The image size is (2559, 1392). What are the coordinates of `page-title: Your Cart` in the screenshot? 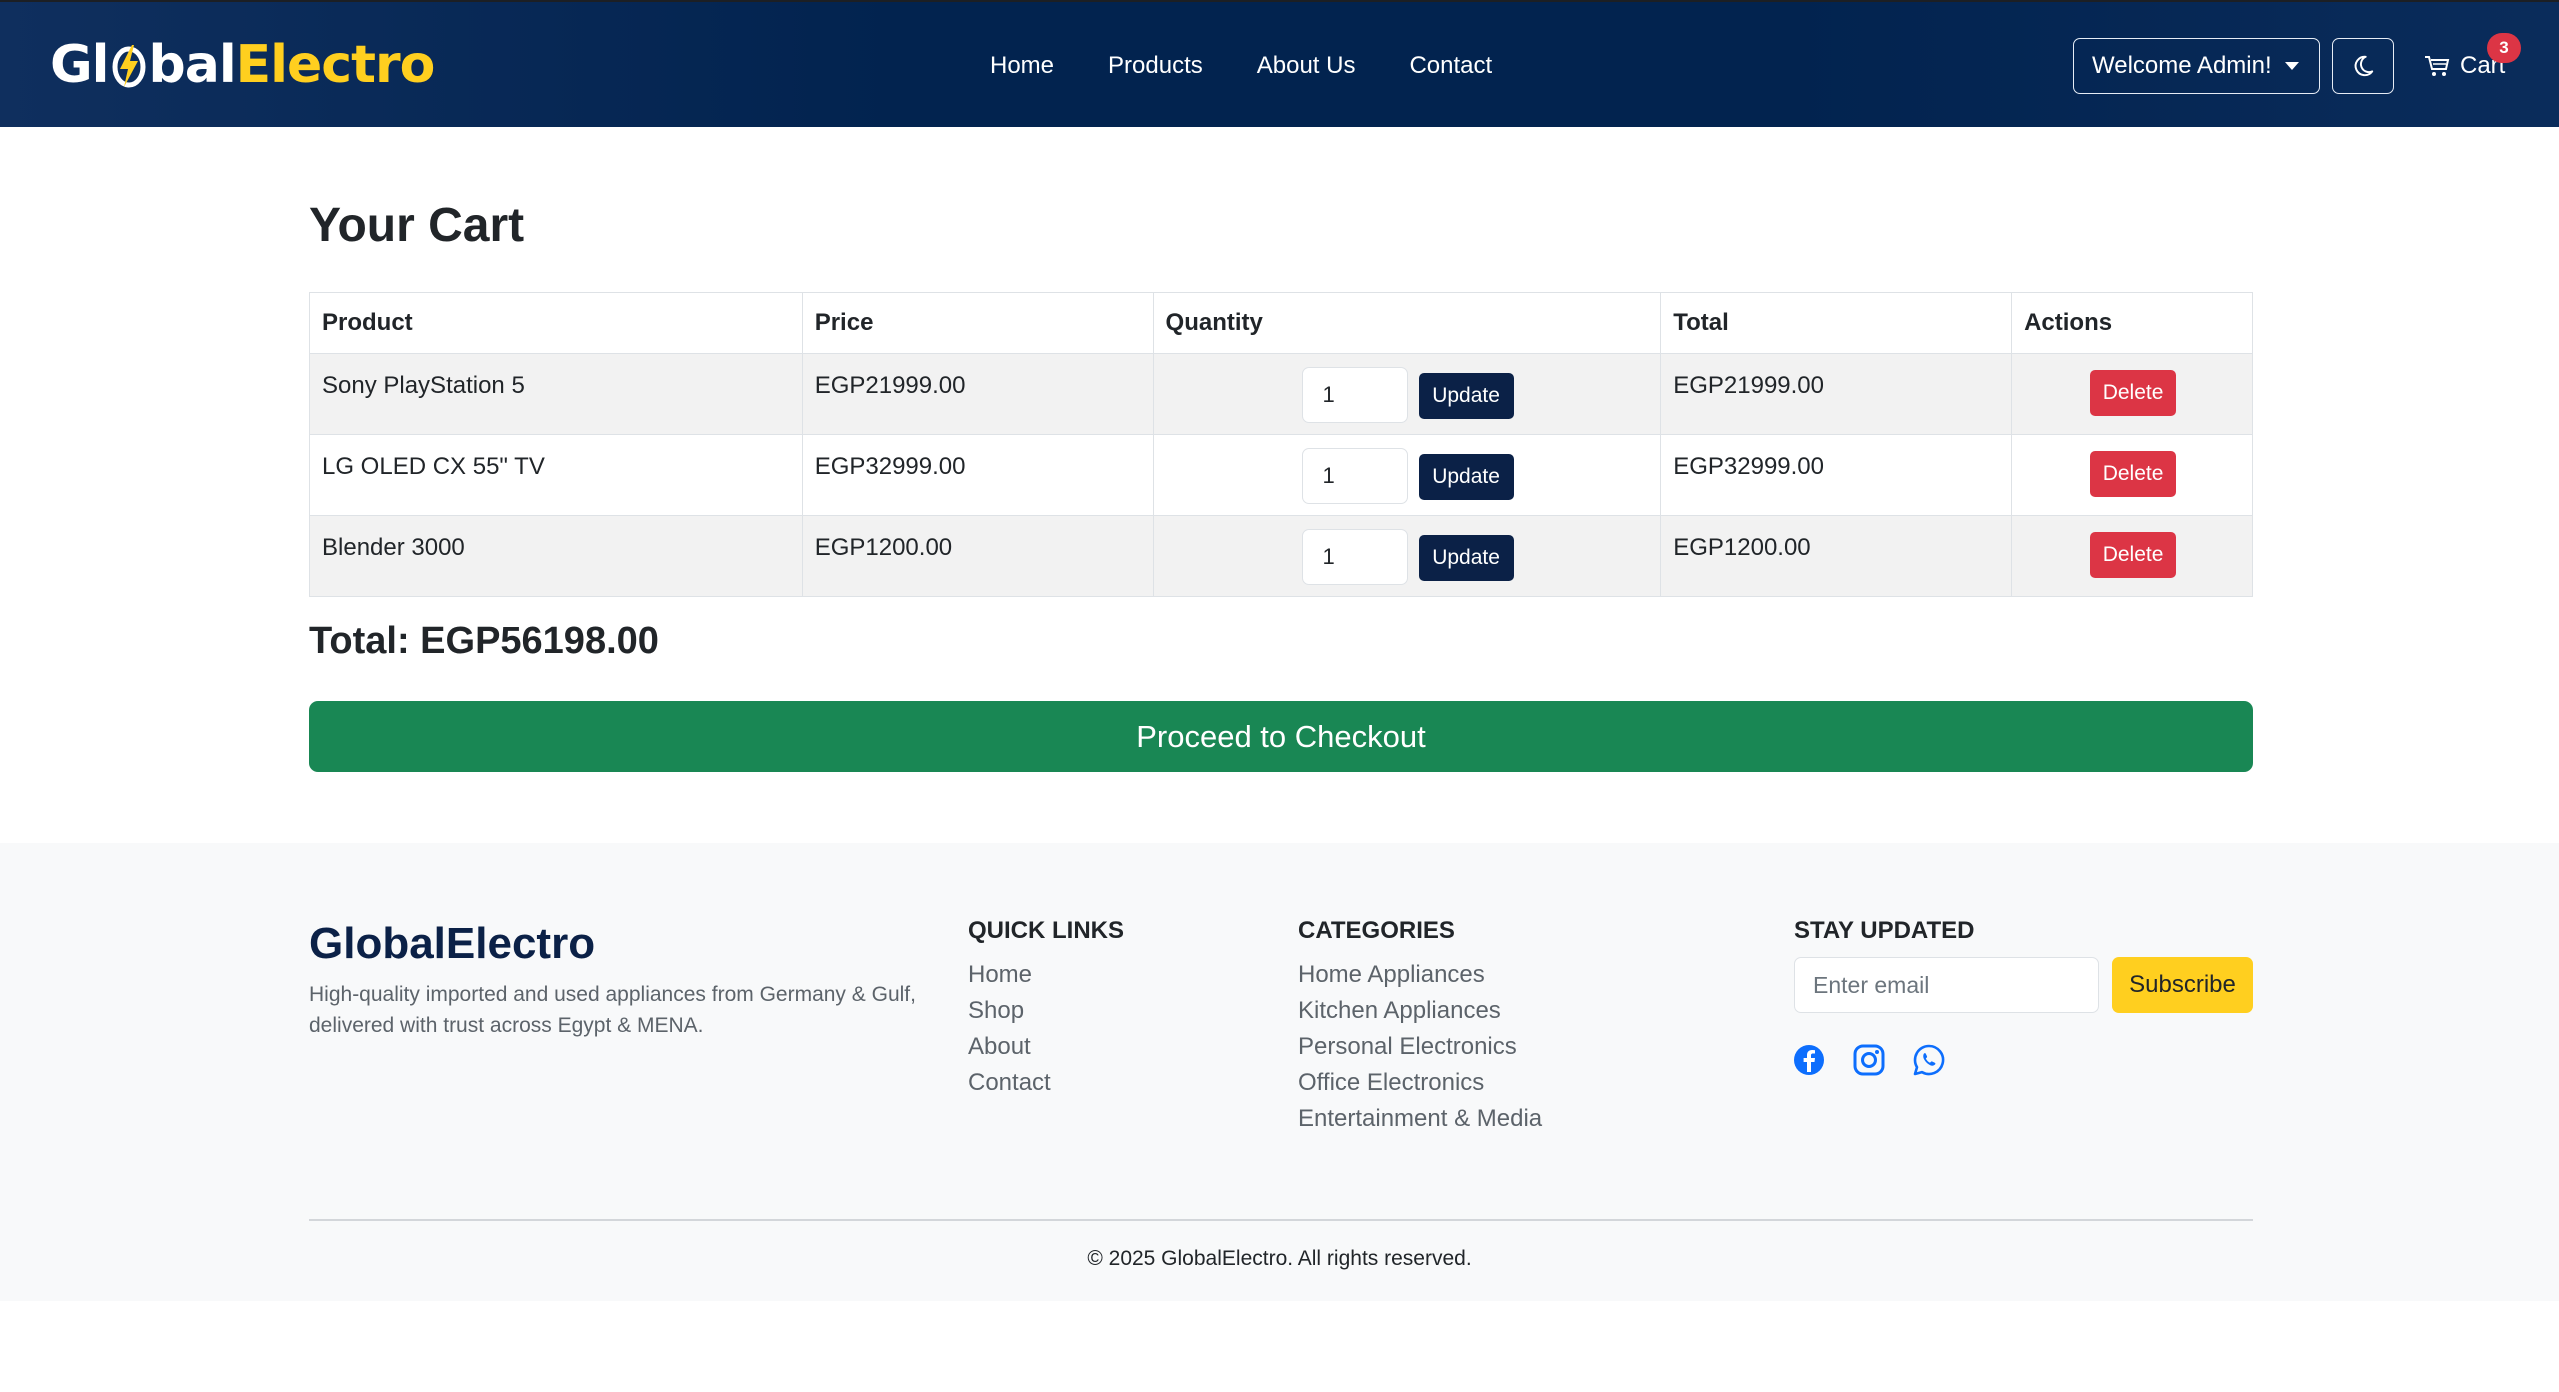 It's located at (417, 225).